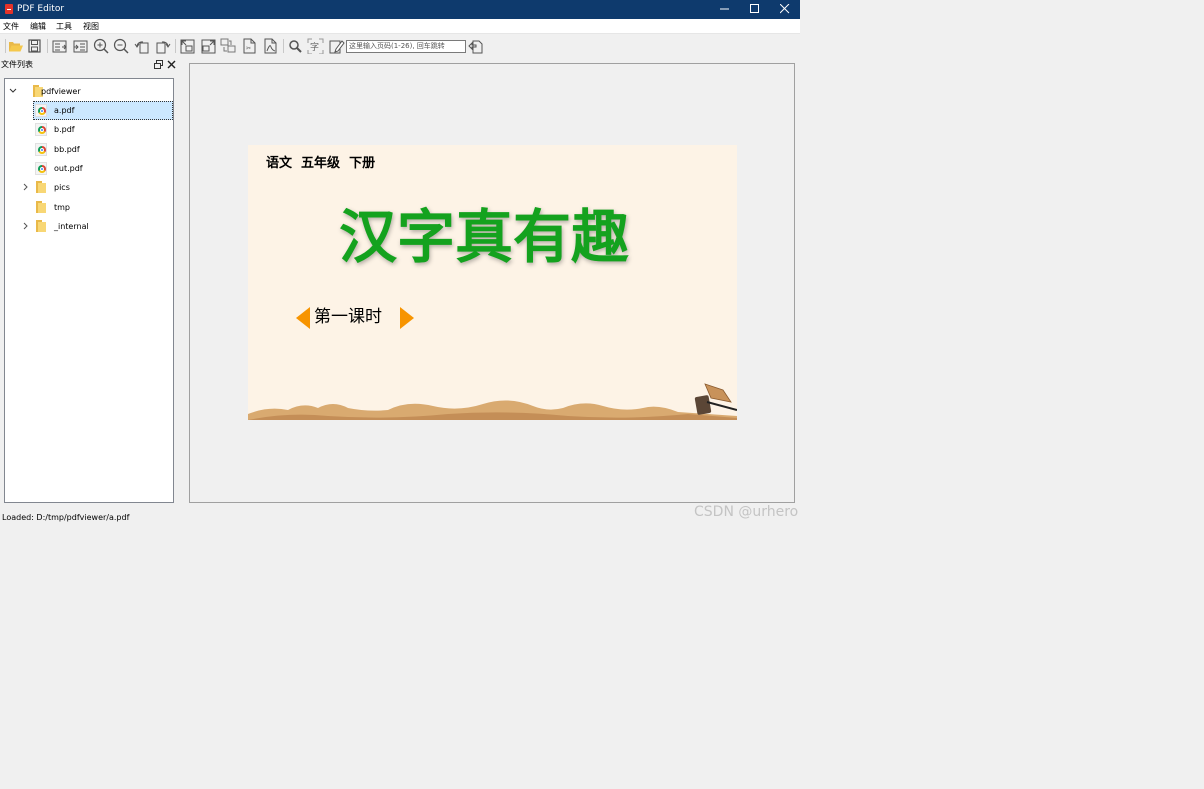 This screenshot has height=789, width=1204. Describe the element at coordinates (11, 26) in the screenshot. I see `menu-file: 文件` at that location.